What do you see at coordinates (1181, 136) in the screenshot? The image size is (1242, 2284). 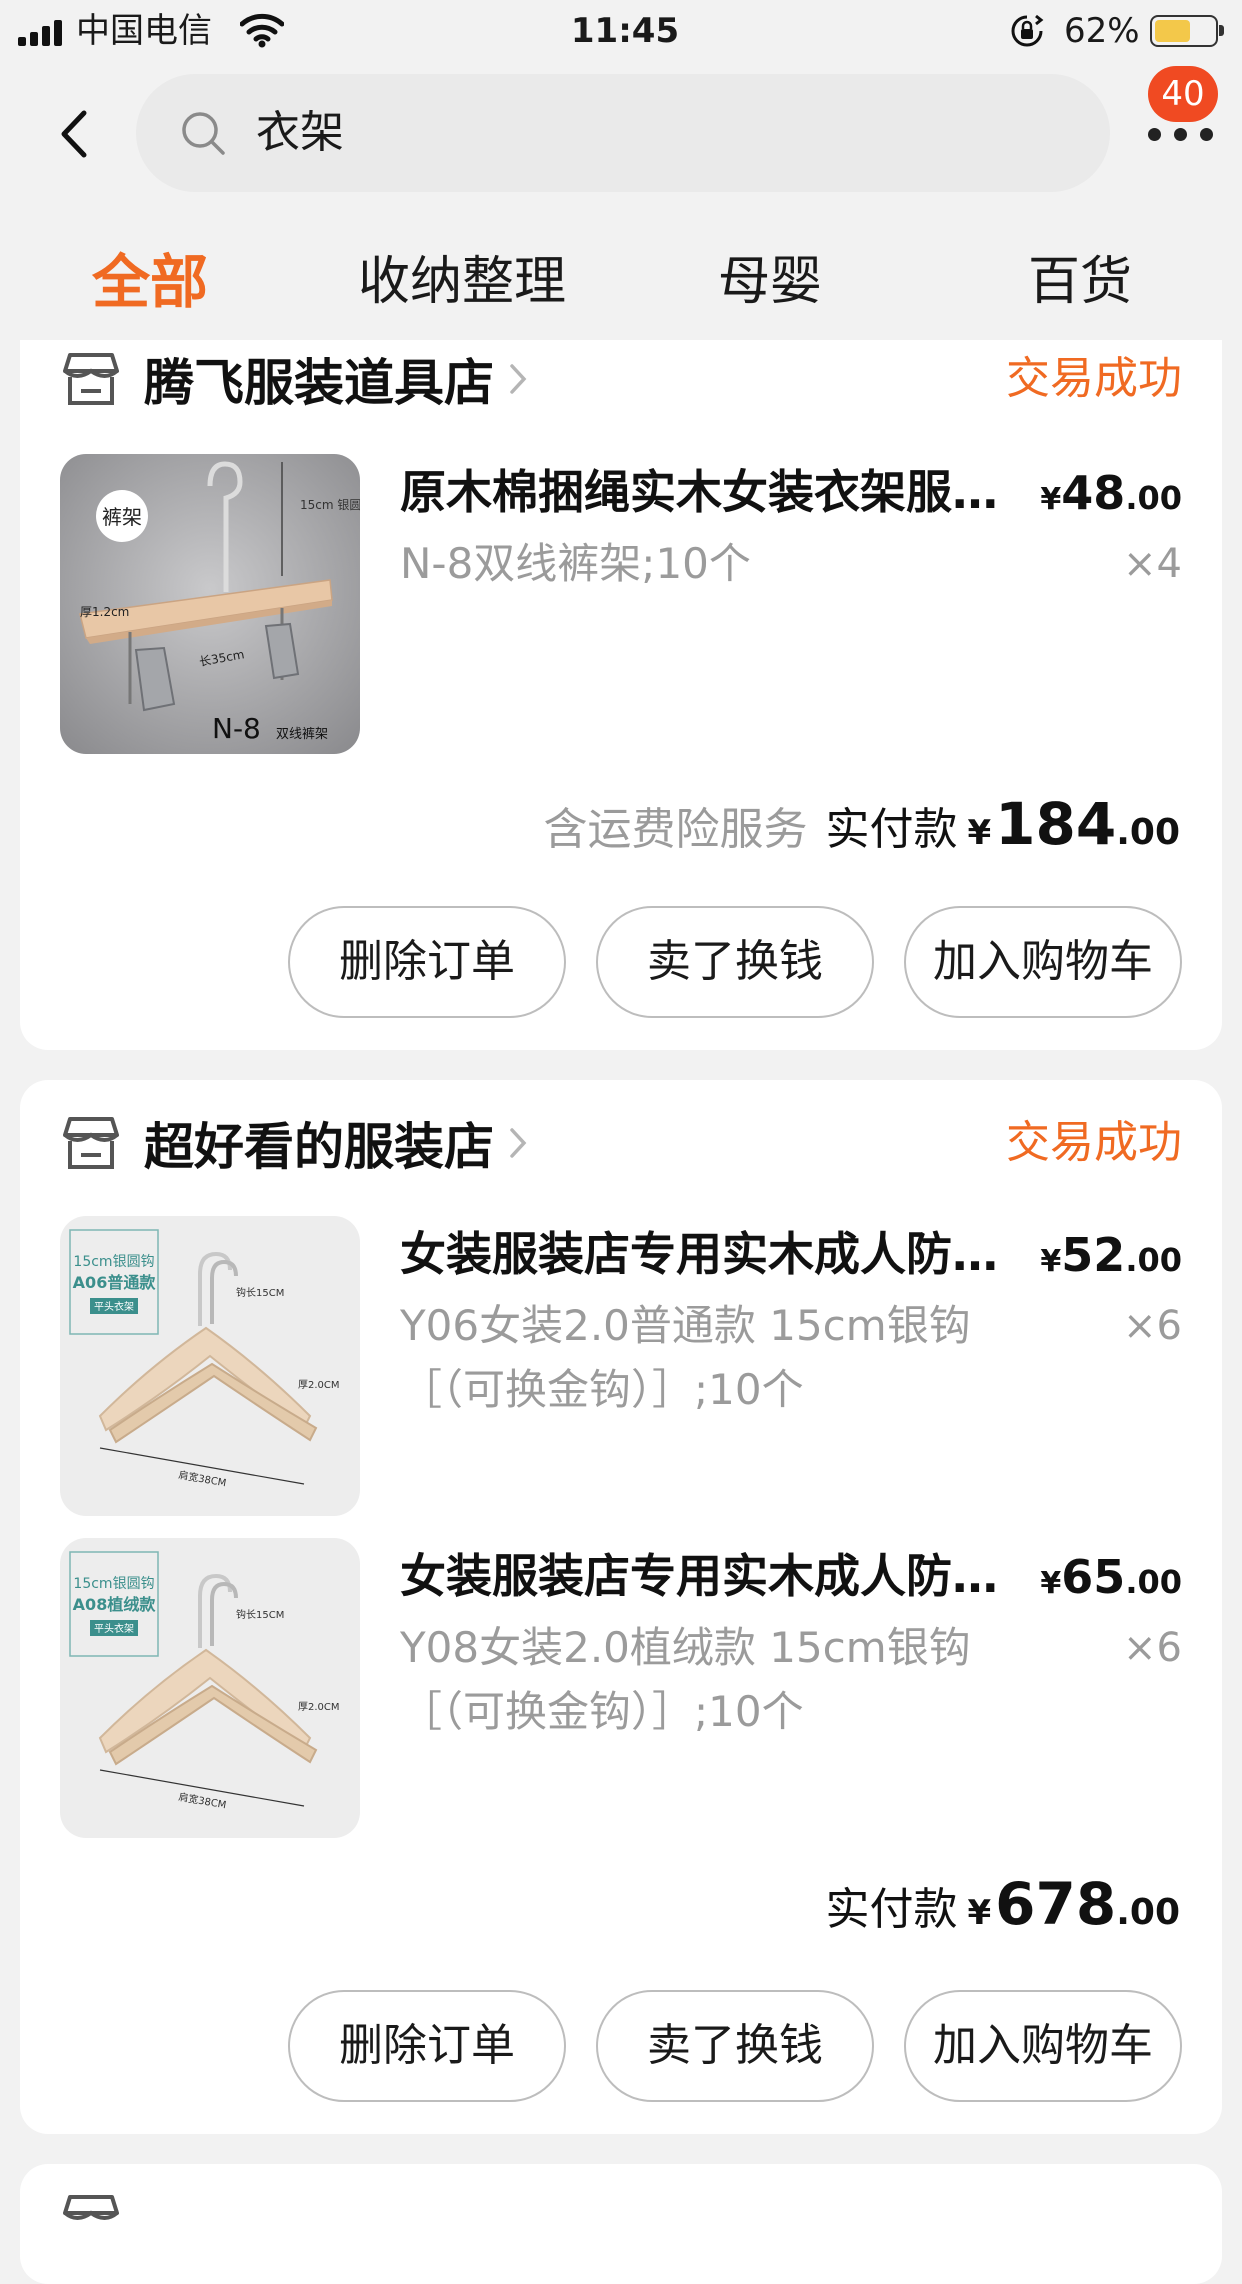 I see `more-dots-icon` at bounding box center [1181, 136].